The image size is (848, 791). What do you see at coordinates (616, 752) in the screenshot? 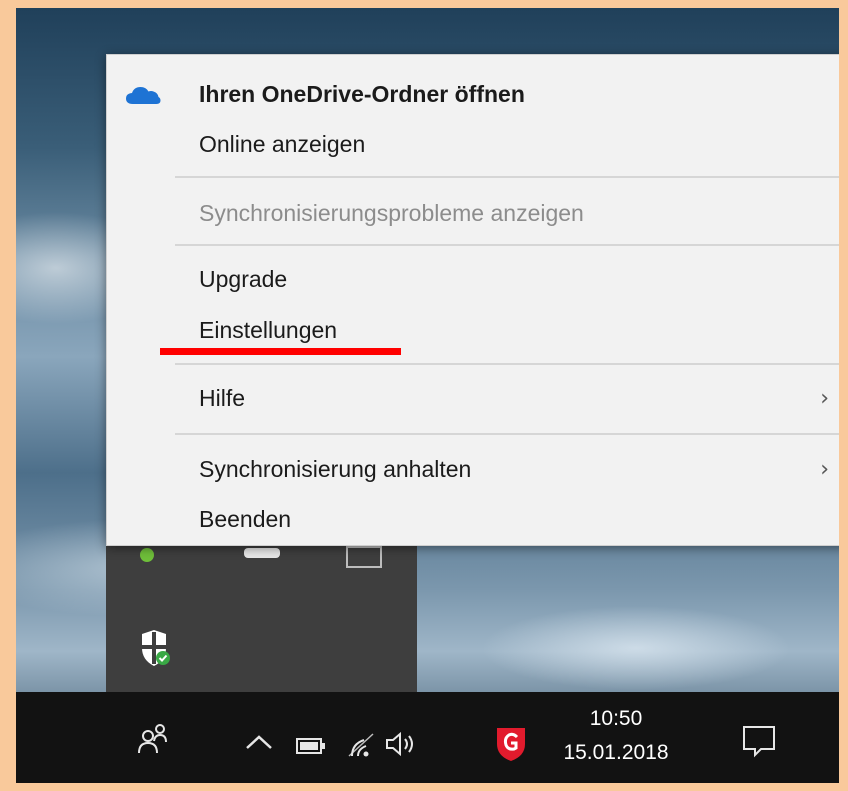
I see `clock-date: 15.01.2018` at bounding box center [616, 752].